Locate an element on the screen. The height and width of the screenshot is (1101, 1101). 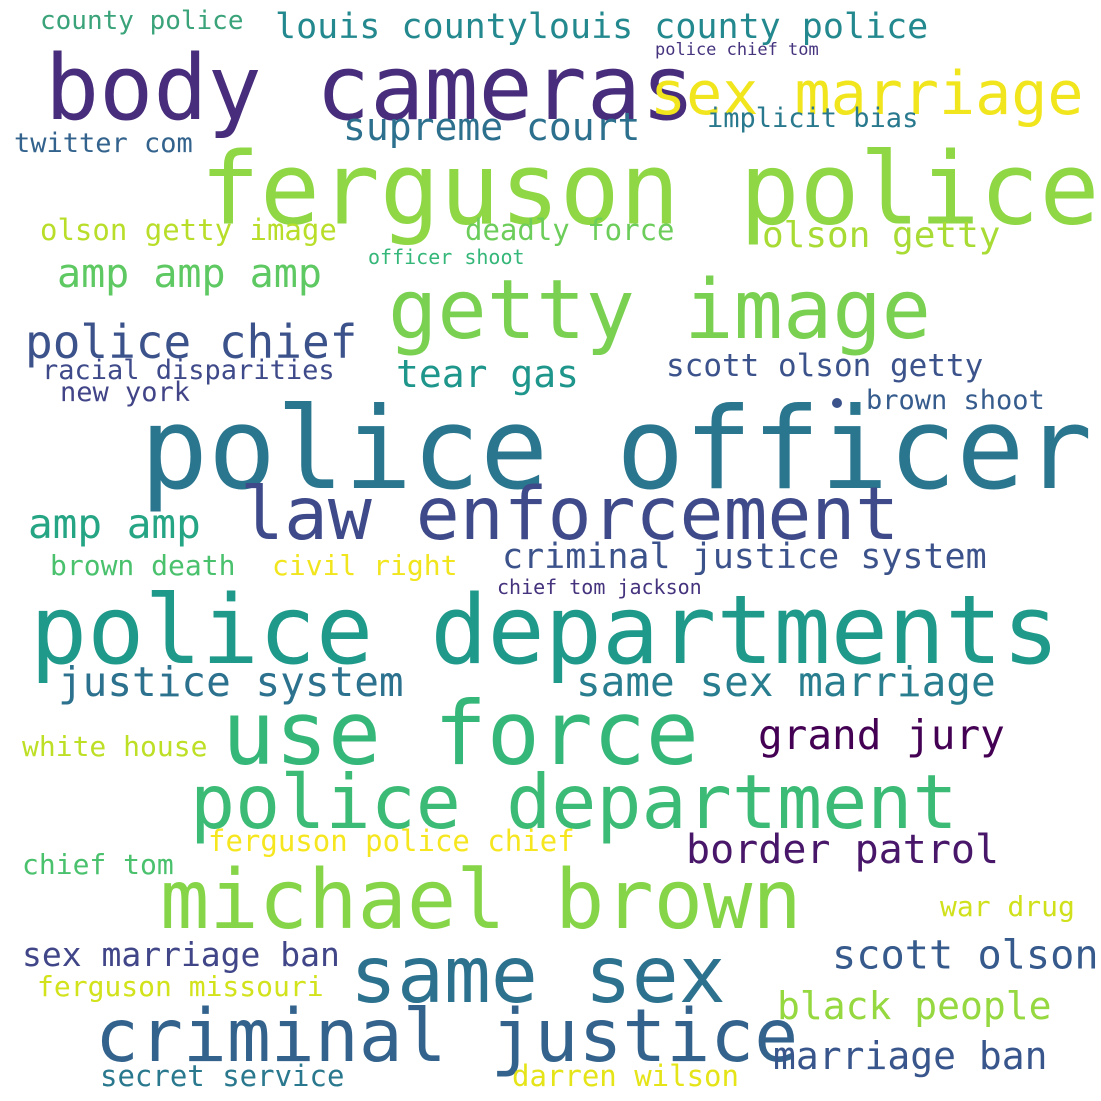
word: scott olson getty is located at coordinates (825, 366).